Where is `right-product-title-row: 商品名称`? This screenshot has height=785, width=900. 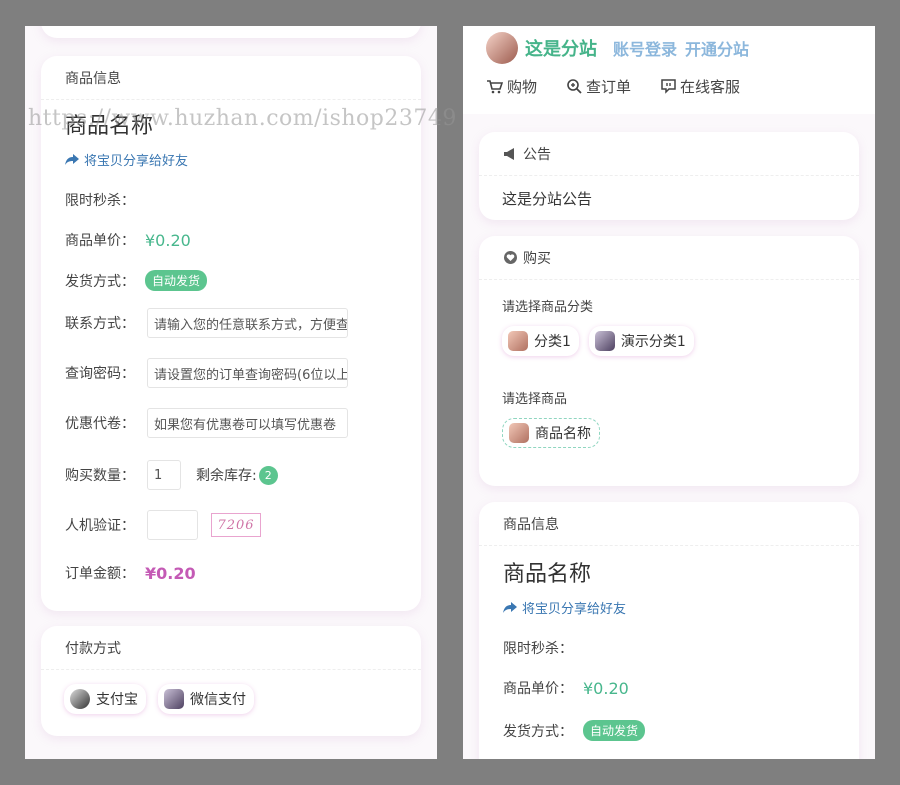
right-product-title-row: 商品名称 is located at coordinates (547, 572).